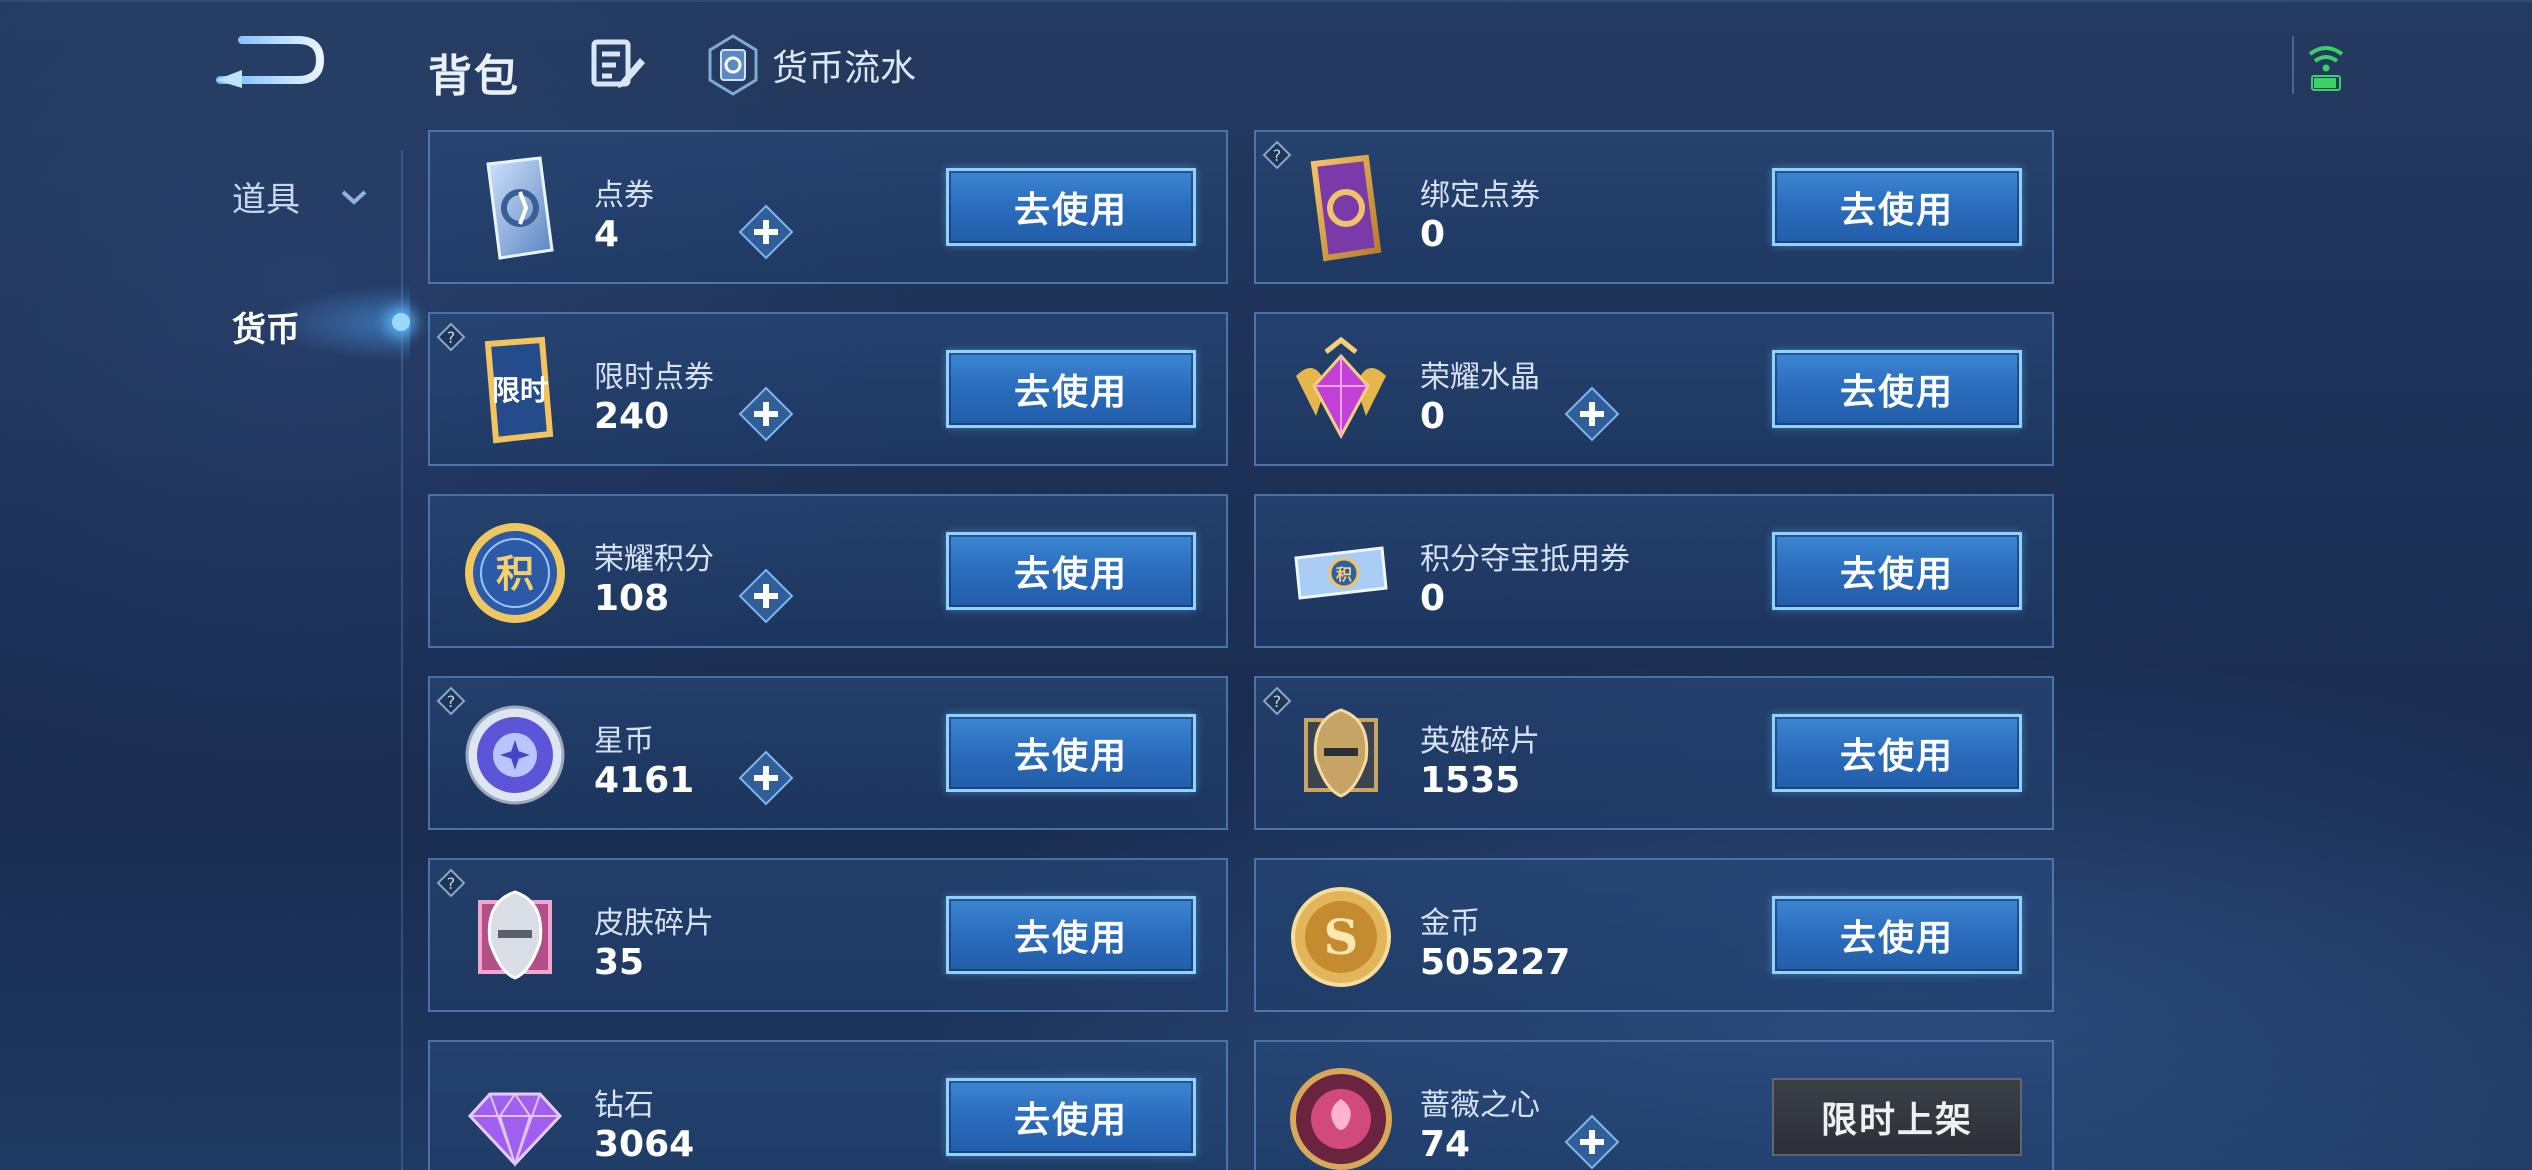 The width and height of the screenshot is (2532, 1170). Describe the element at coordinates (632, 598) in the screenshot. I see `currency-count: 108` at that location.